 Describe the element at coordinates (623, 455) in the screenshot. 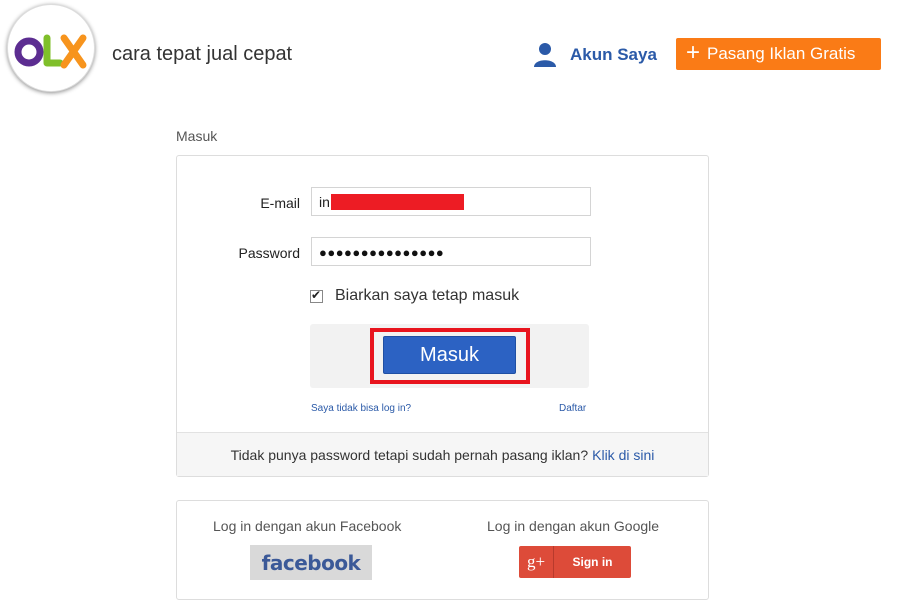

I see `click-here-link: Klik di sini` at that location.